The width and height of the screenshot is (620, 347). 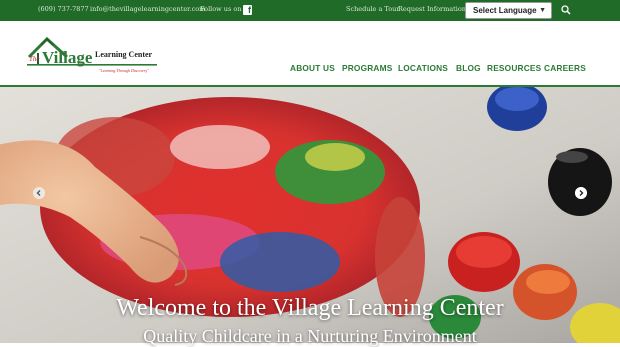 What do you see at coordinates (566, 10) in the screenshot?
I see `search-icon` at bounding box center [566, 10].